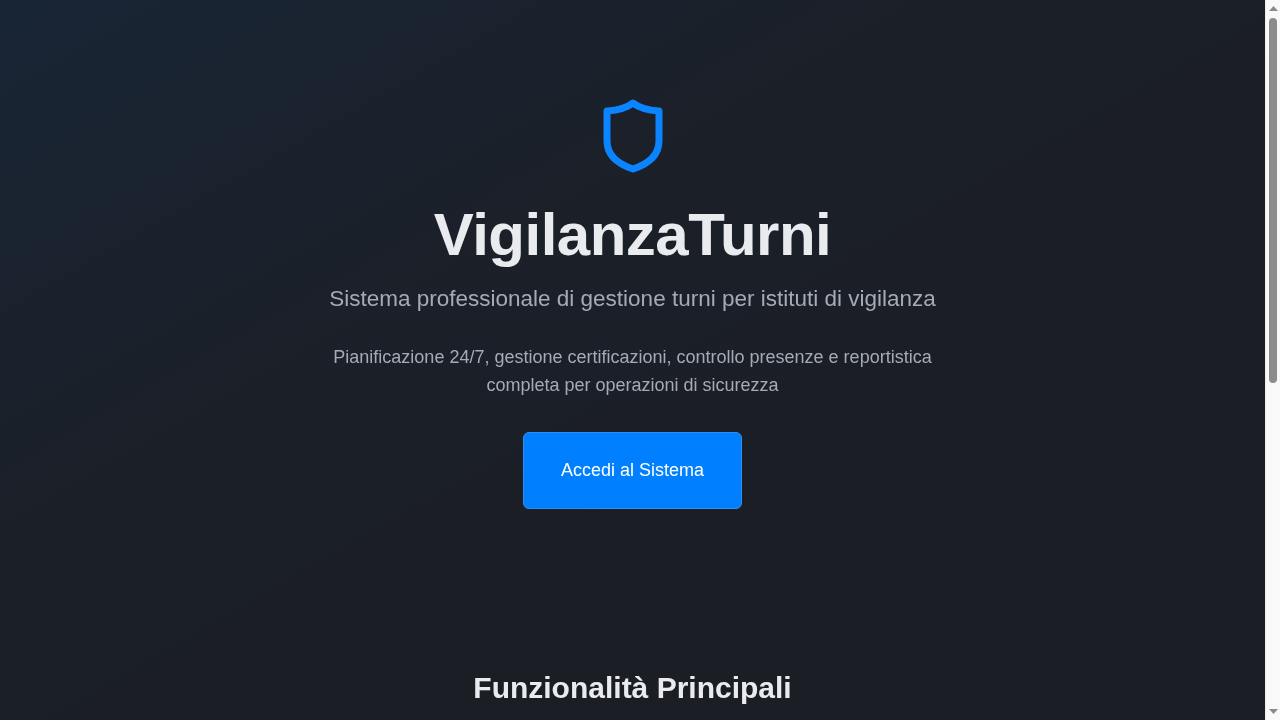  I want to click on shield-icon, so click(632, 136).